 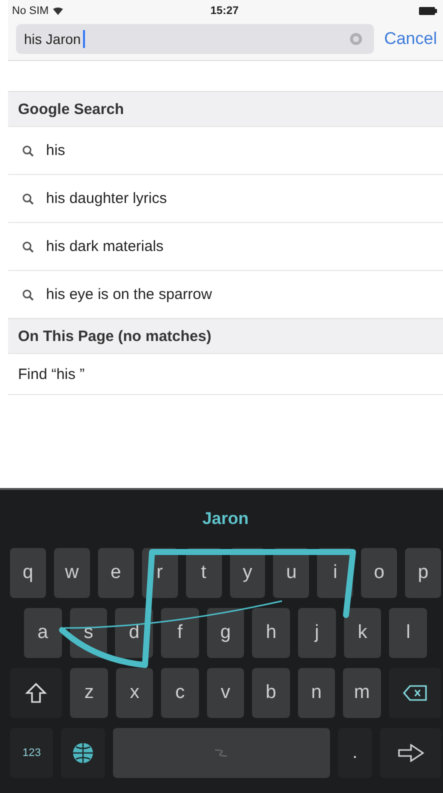 What do you see at coordinates (32, 753) in the screenshot?
I see `numbers-key: 123` at bounding box center [32, 753].